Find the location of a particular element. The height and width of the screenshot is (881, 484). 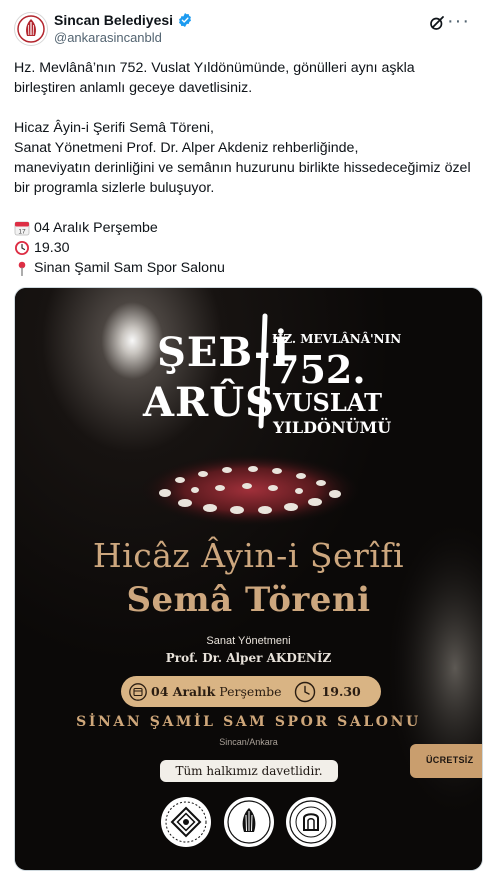

date-bold: 04 Aralık is located at coordinates (183, 691).